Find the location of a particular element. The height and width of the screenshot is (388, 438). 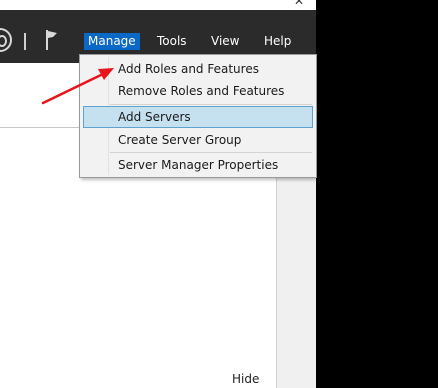

flag-icon is located at coordinates (52, 40).